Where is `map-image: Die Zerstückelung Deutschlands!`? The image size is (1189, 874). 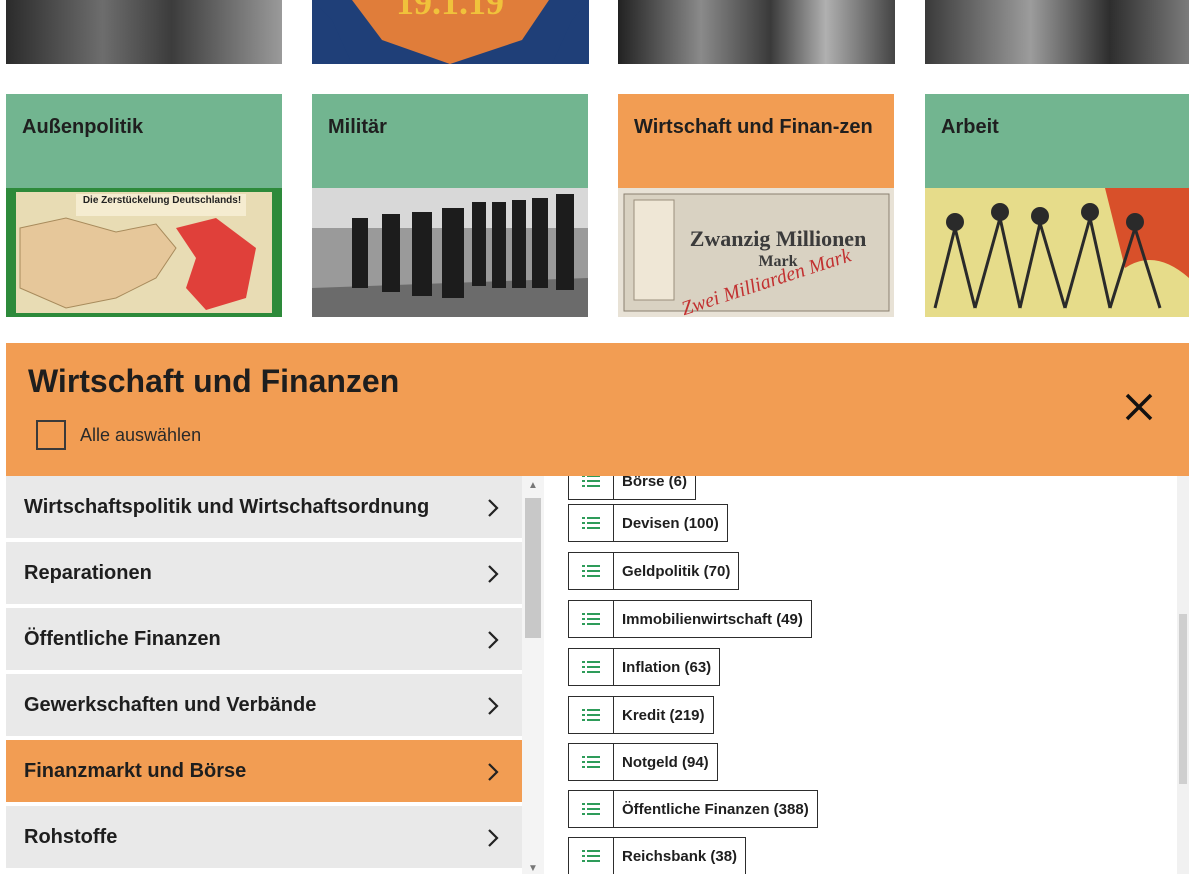
map-image: Die Zerstückelung Deutschlands! is located at coordinates (144, 252).